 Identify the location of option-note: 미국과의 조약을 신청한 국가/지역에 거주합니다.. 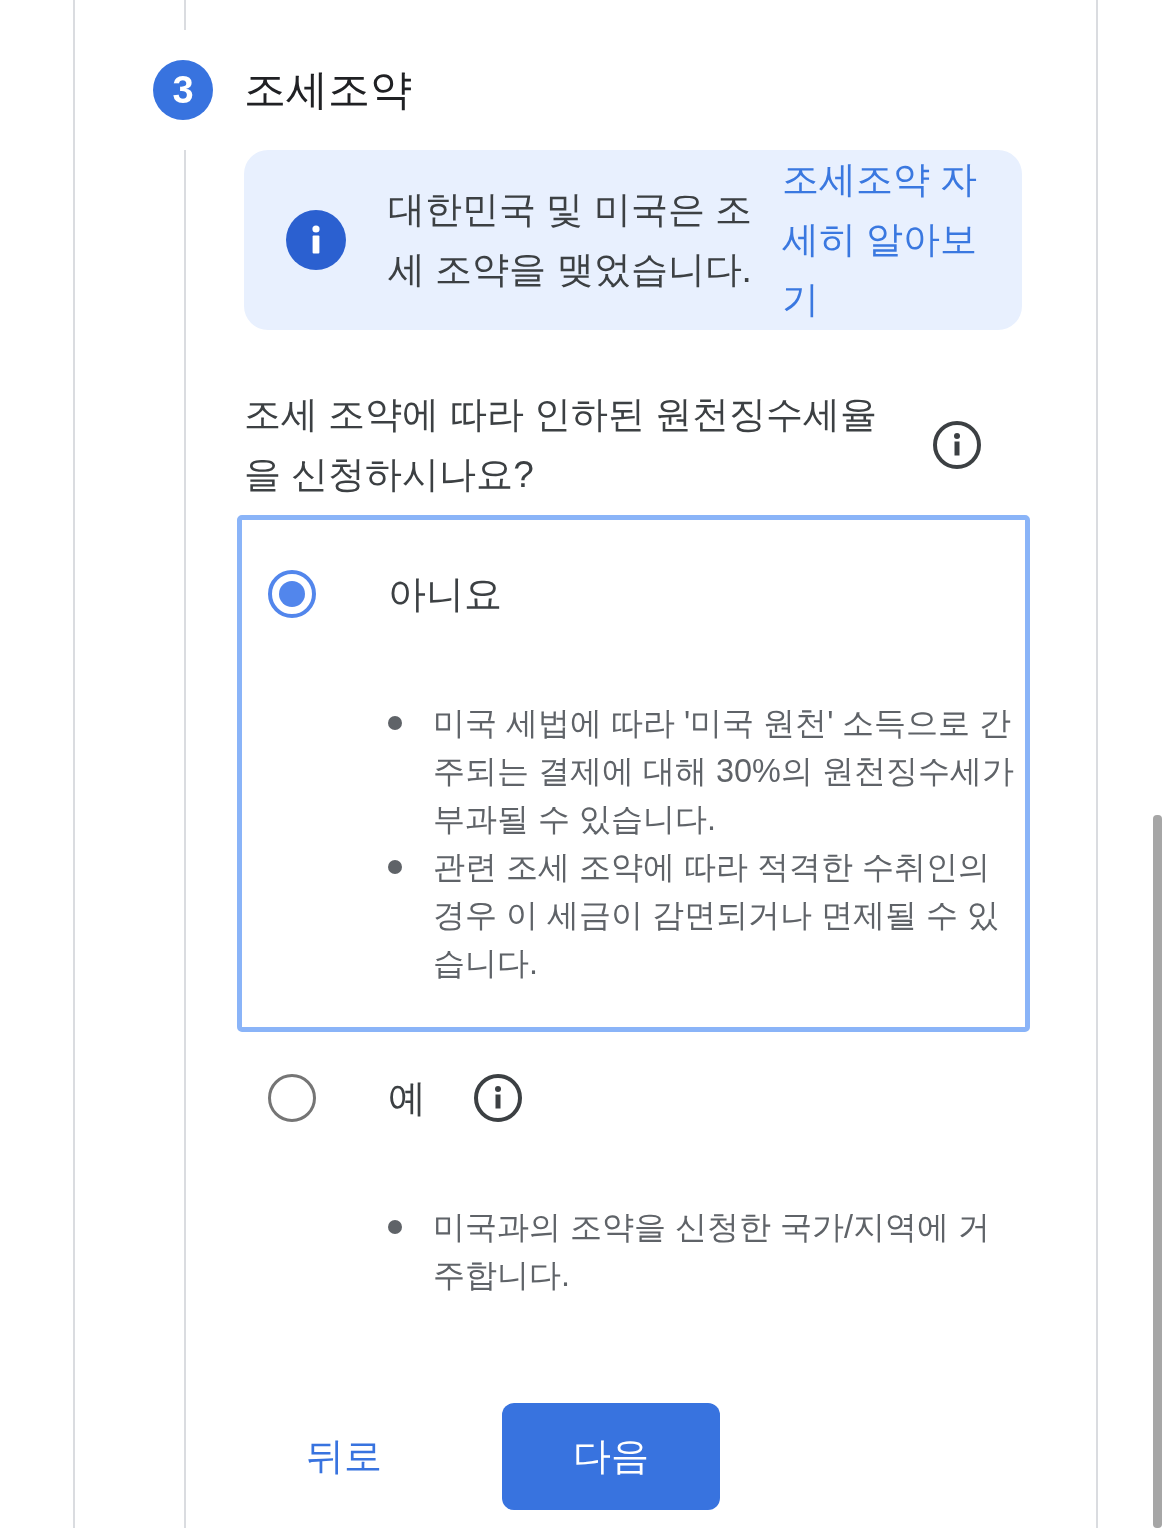
(712, 1251).